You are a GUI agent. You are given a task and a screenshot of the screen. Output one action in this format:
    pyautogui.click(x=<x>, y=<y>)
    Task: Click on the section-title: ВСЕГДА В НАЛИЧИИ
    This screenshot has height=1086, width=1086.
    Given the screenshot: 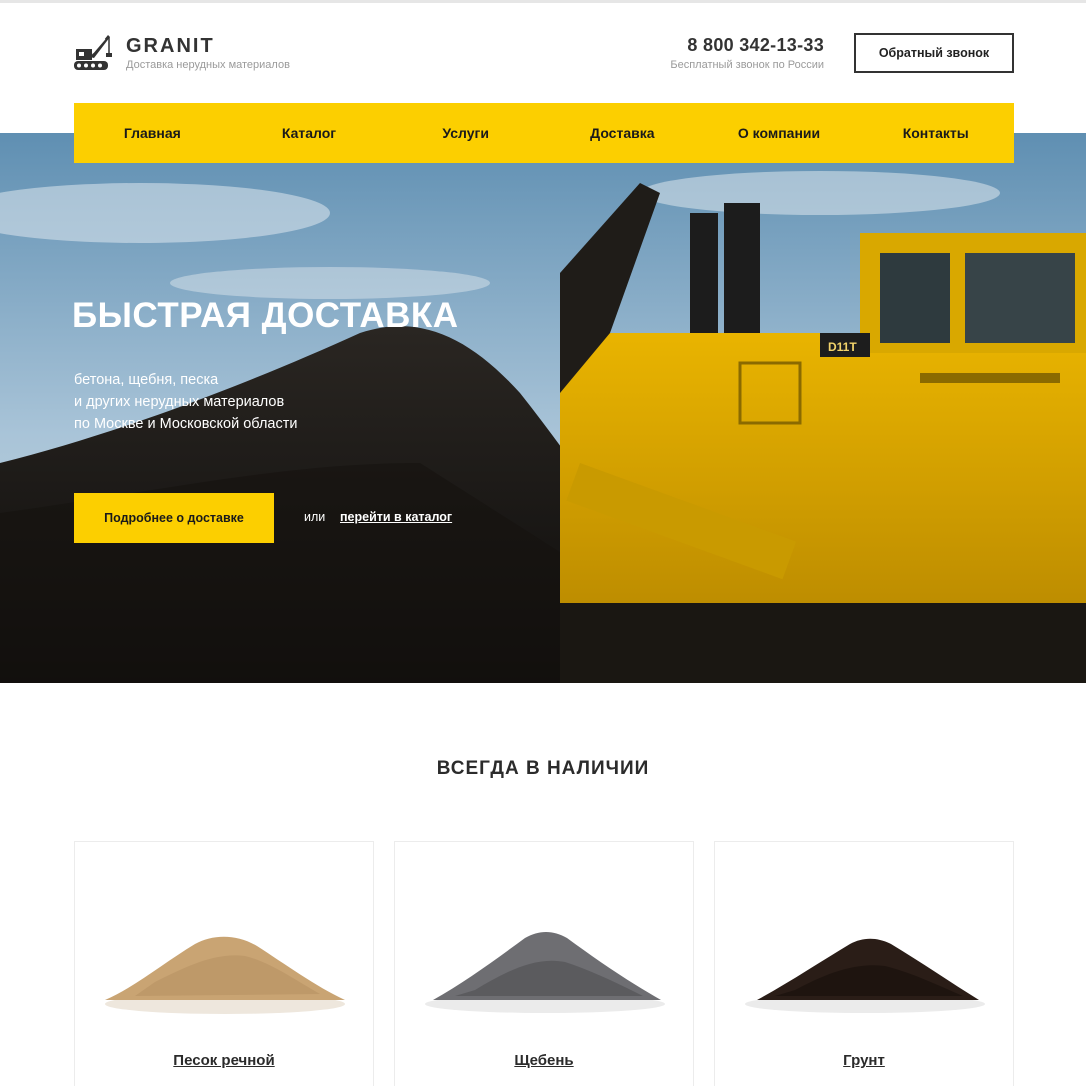 What is the action you would take?
    pyautogui.click(x=543, y=768)
    